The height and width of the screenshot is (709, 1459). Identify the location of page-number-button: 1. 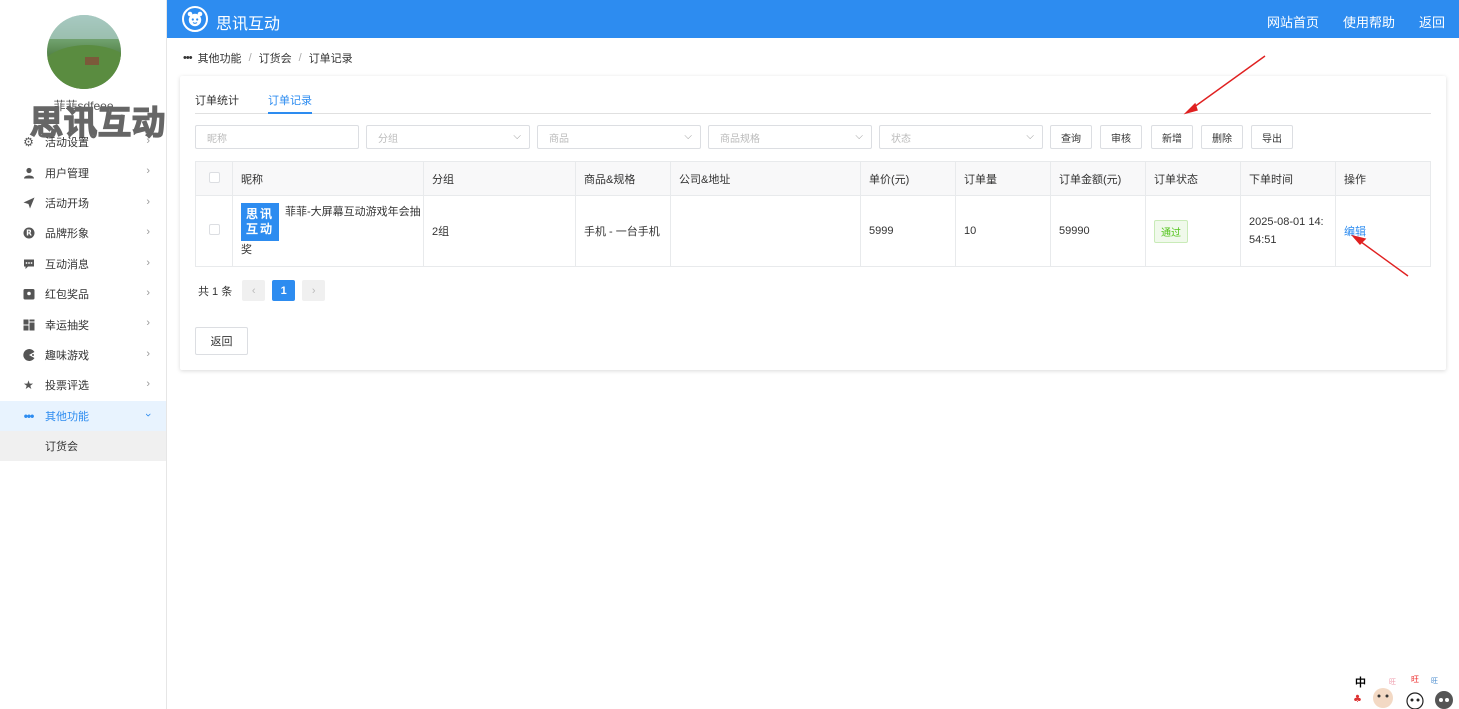
(284, 290).